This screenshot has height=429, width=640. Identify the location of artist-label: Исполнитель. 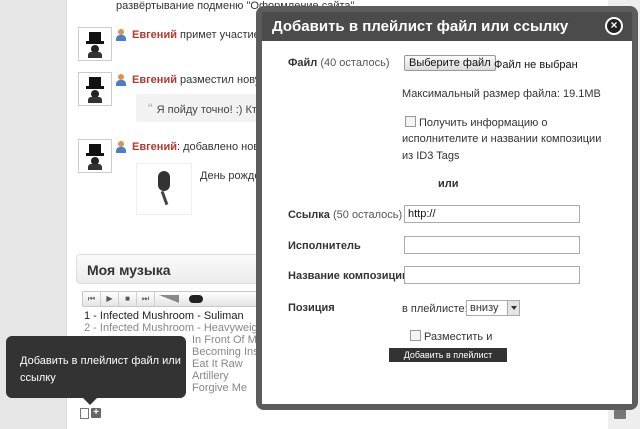
(324, 246).